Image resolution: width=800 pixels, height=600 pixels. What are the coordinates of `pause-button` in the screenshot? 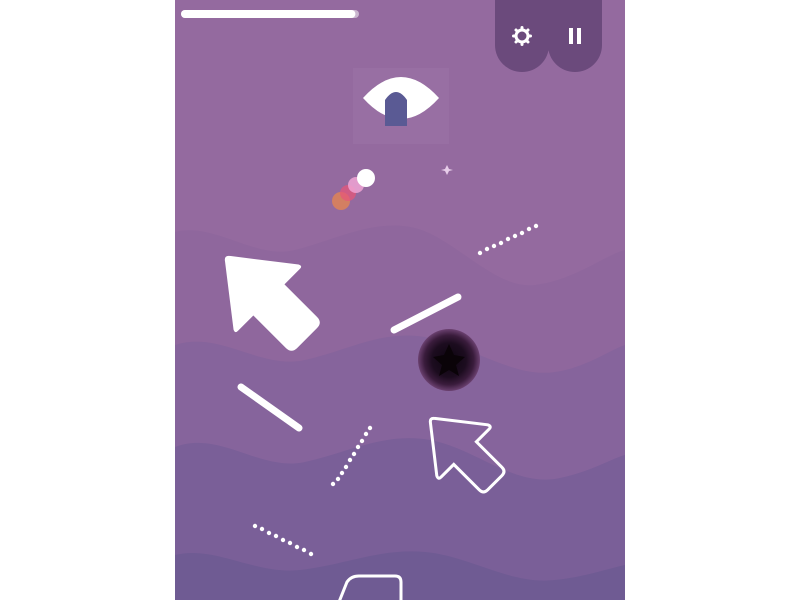 It's located at (575, 36).